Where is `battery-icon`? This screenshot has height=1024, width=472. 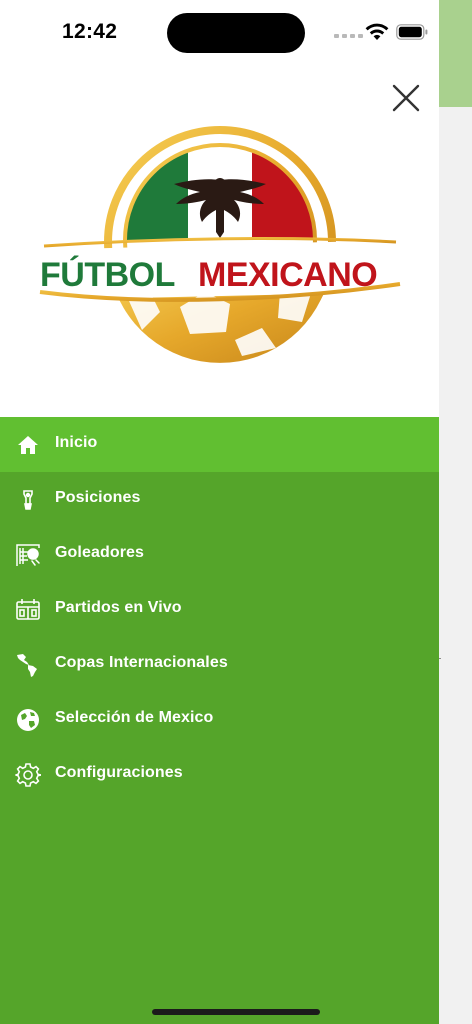
battery-icon is located at coordinates (412, 32).